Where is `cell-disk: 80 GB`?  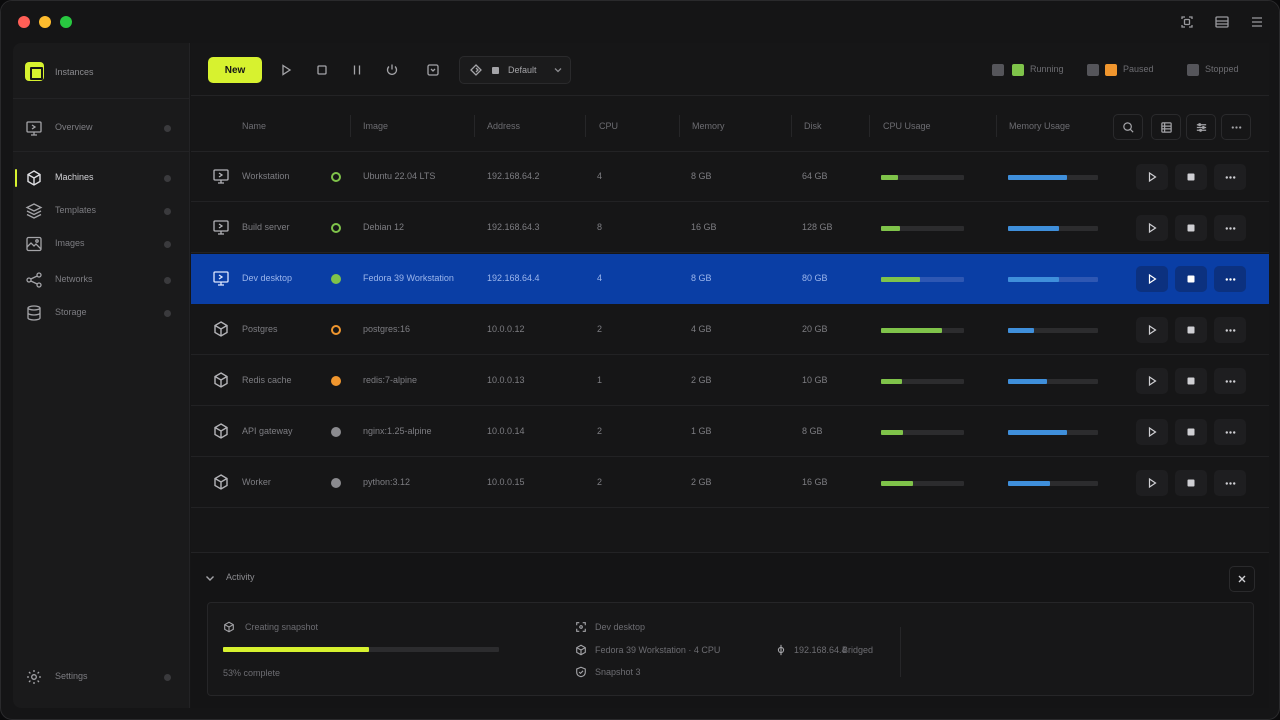
cell-disk: 80 GB is located at coordinates (815, 278).